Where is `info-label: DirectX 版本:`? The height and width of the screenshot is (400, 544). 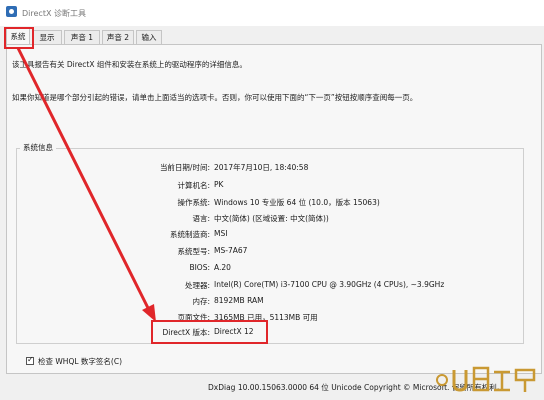 info-label: DirectX 版本: is located at coordinates (186, 332).